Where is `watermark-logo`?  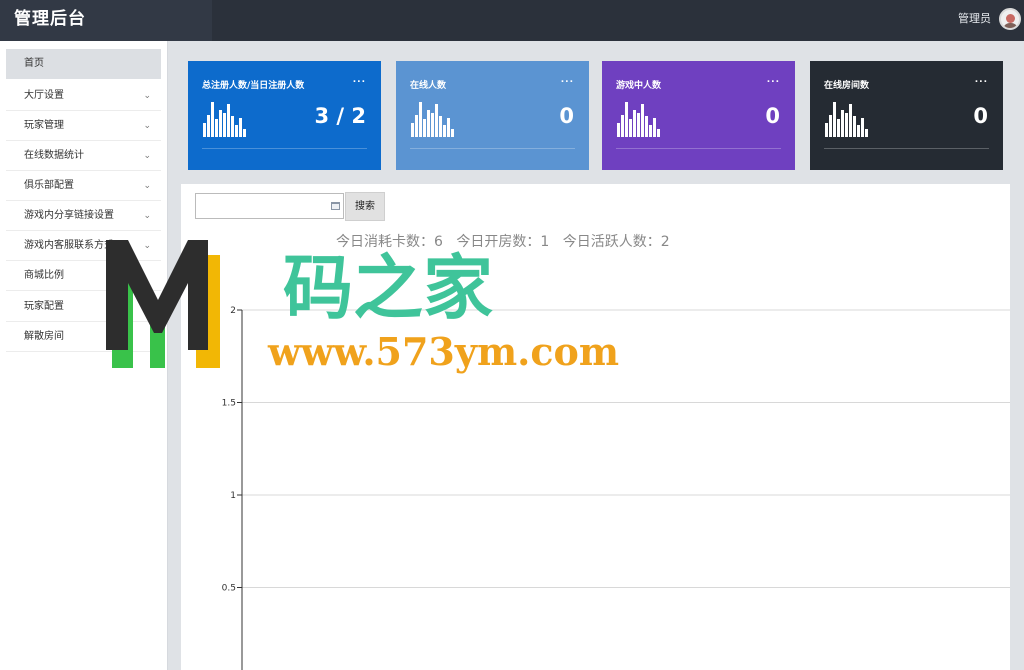 watermark-logo is located at coordinates (163, 304).